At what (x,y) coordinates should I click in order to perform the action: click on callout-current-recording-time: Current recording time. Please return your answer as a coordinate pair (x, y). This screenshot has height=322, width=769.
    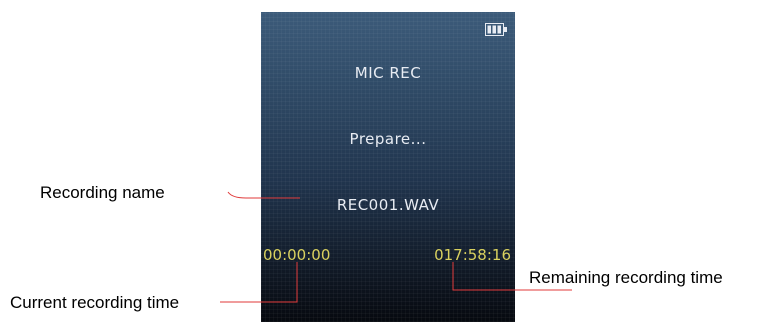
    Looking at the image, I should click on (95, 302).